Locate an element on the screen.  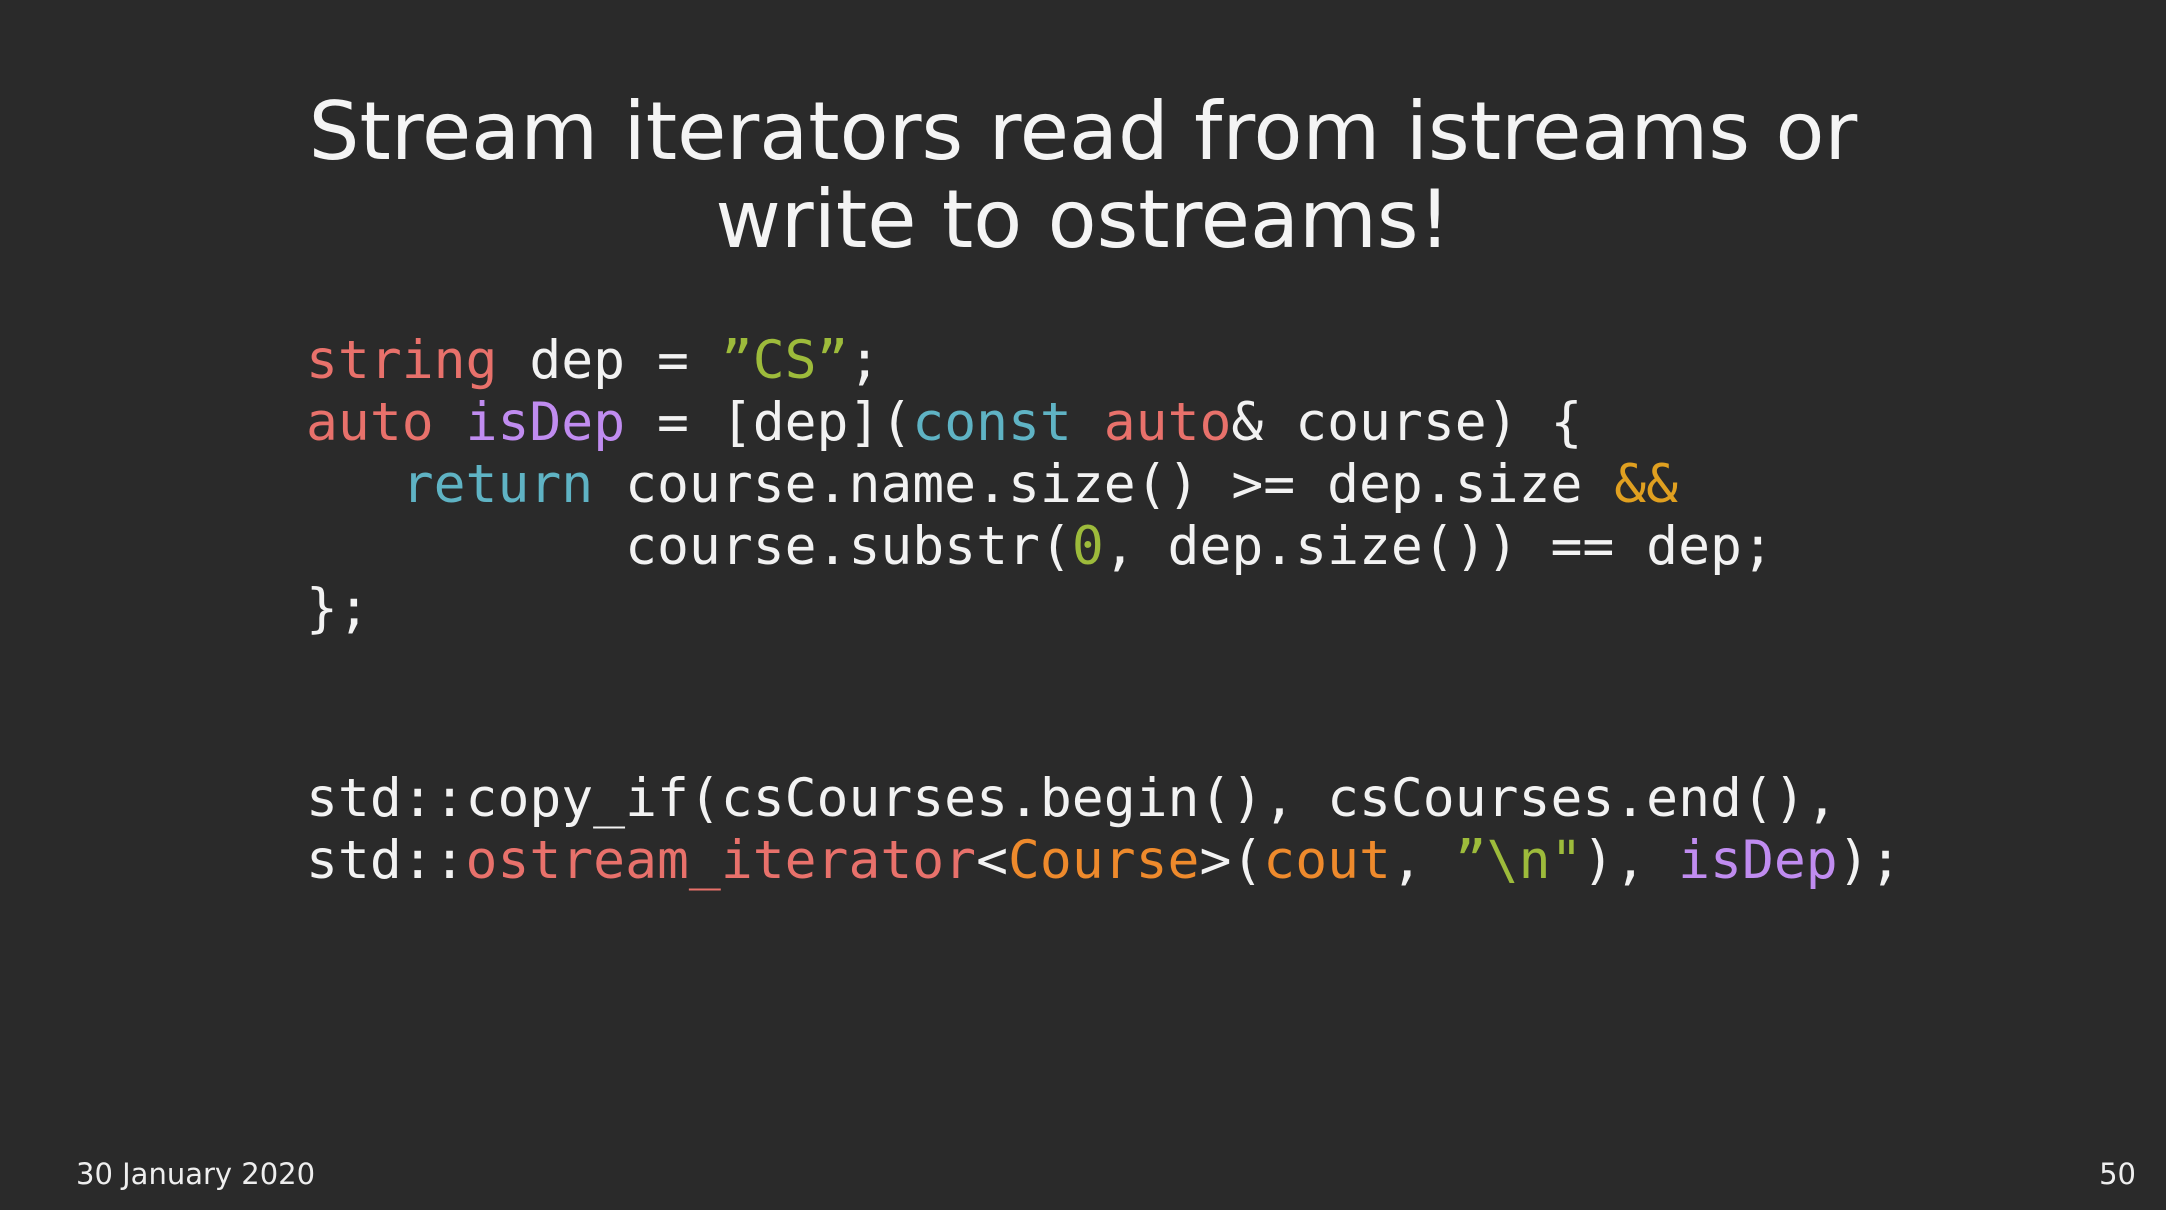
code-token-variable: Course is located at coordinates (1104, 860).